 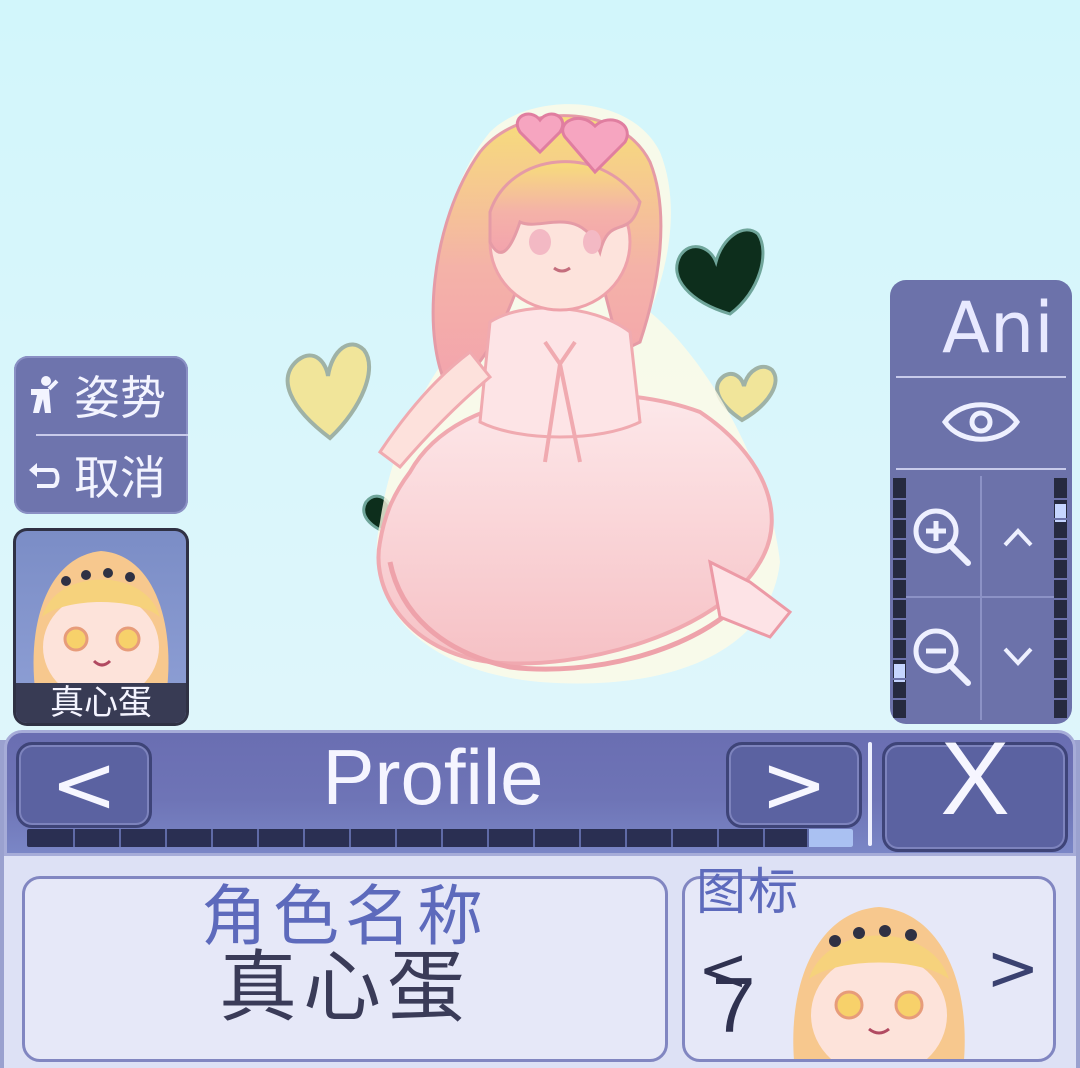 I want to click on pose-button: 姿势, so click(x=101, y=395).